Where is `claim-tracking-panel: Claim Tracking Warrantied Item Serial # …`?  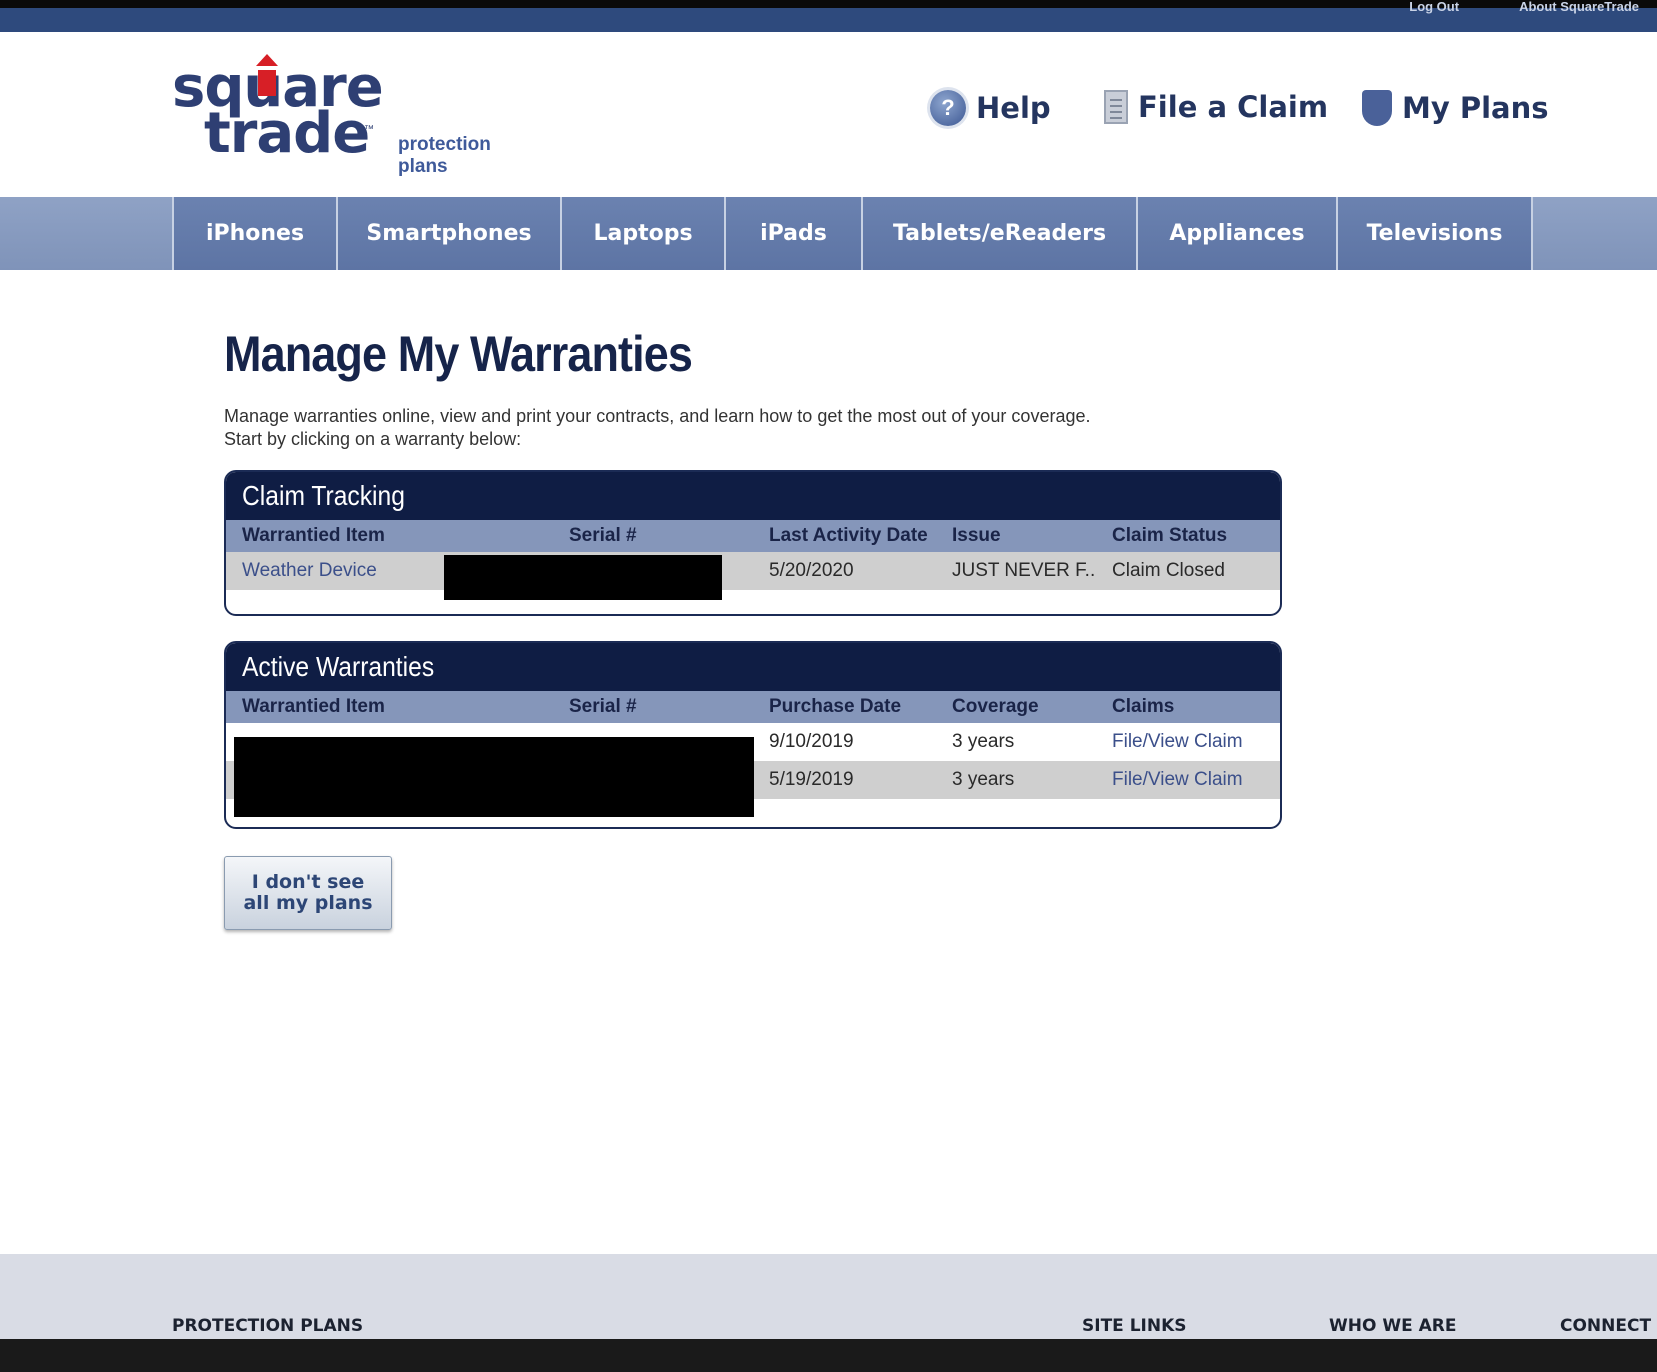 claim-tracking-panel: Claim Tracking Warrantied Item Serial # … is located at coordinates (753, 543).